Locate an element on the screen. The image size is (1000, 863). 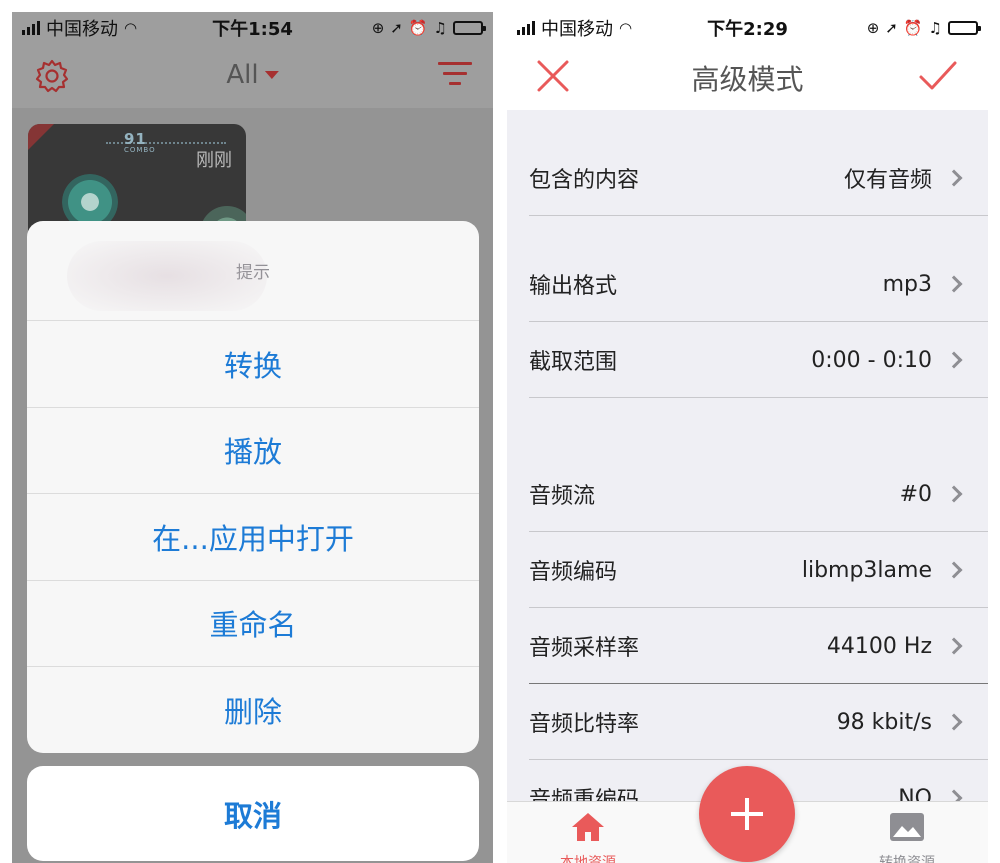
setting-row-audio-codec: 音频编码 libmp3lame is located at coordinates (747, 570).